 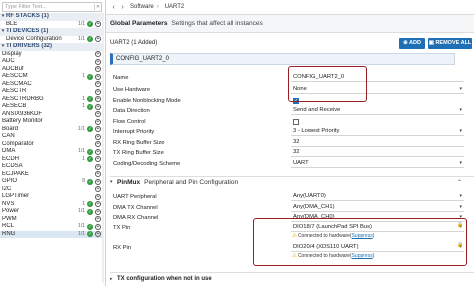 I want to click on module-title: UART2 (1 Added), so click(x=134, y=43).